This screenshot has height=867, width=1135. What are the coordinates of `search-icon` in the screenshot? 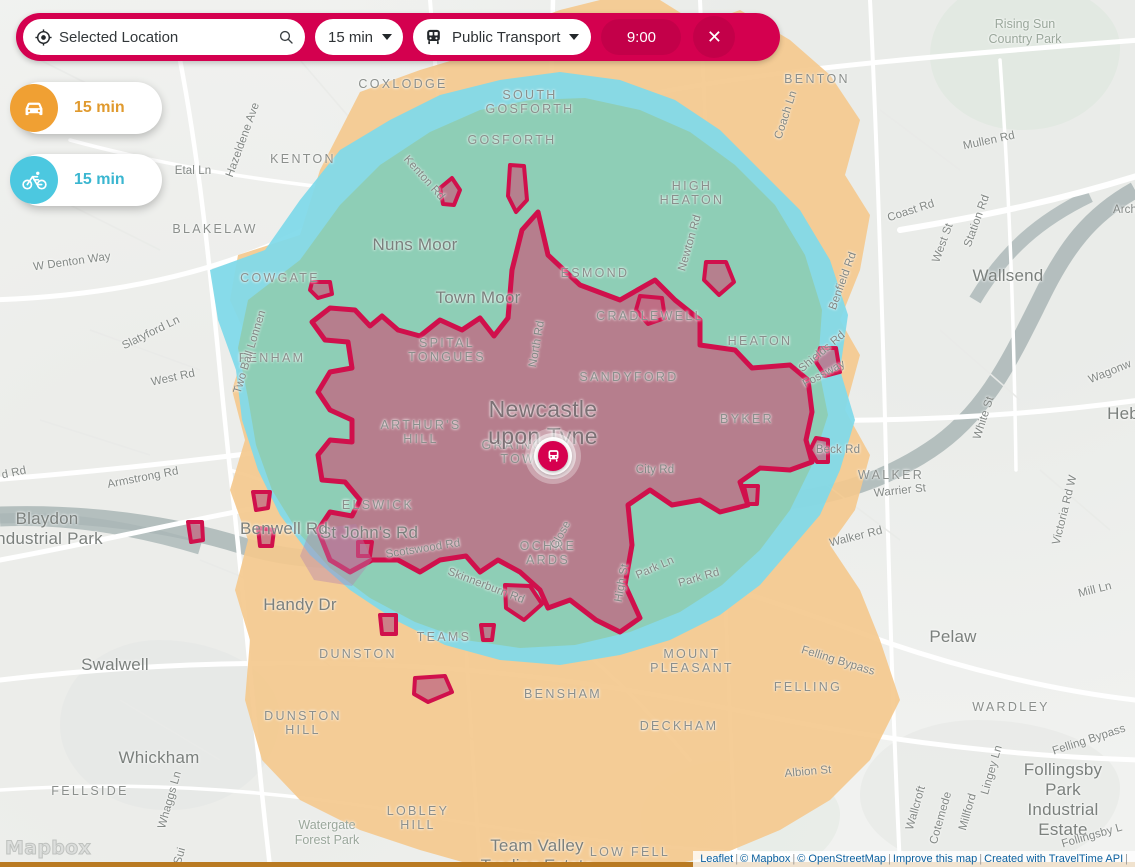 It's located at (286, 37).